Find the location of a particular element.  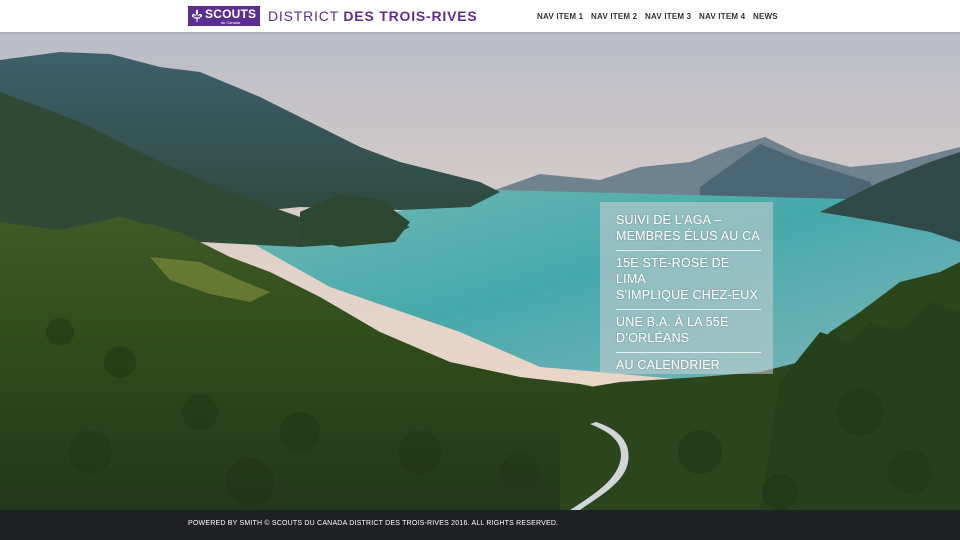

news-item-ste-rose-line1: 15E STE-ROSE DE LIMA is located at coordinates (673, 271).